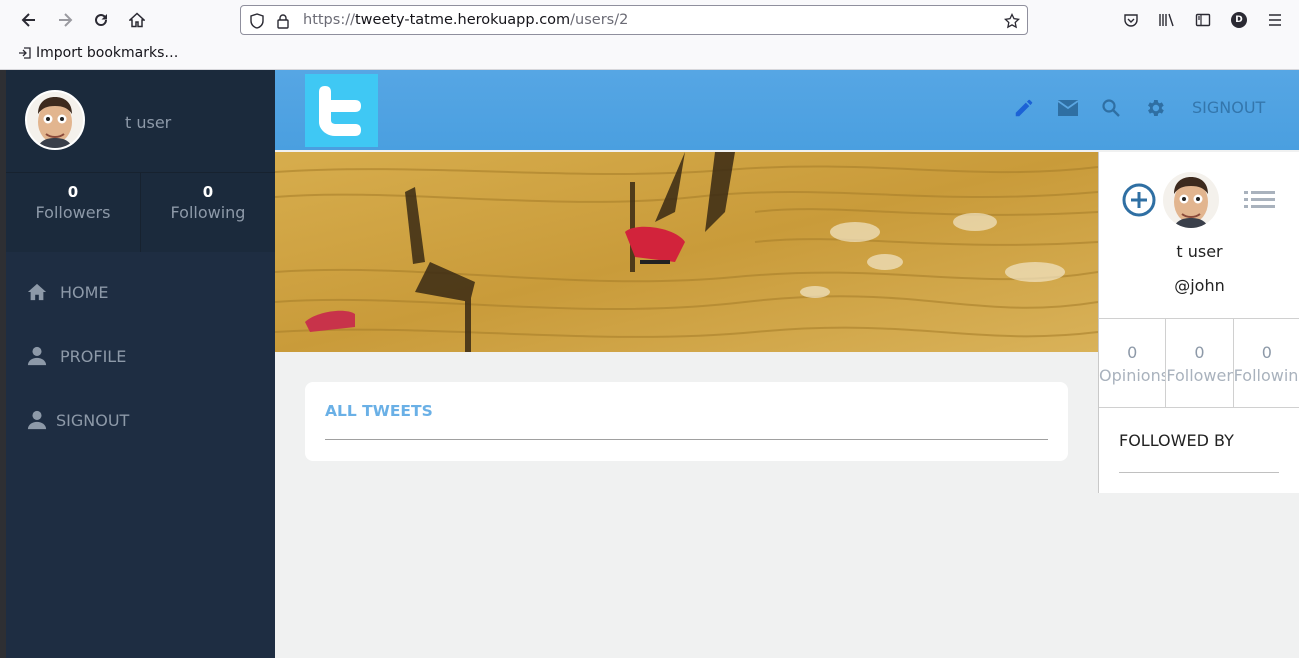 This screenshot has width=1299, height=658. I want to click on forward-button, so click(65, 20).